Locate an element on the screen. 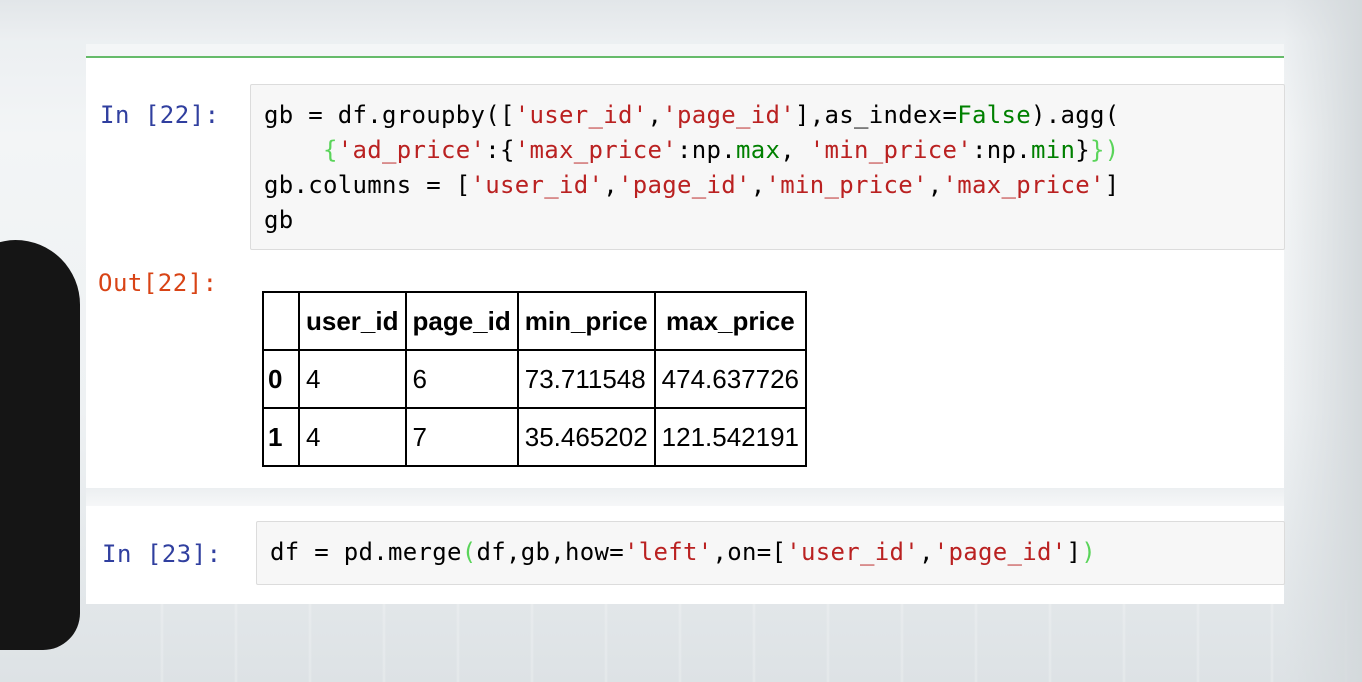 The height and width of the screenshot is (682, 1362). table-header-min-price: min_price is located at coordinates (586, 321).